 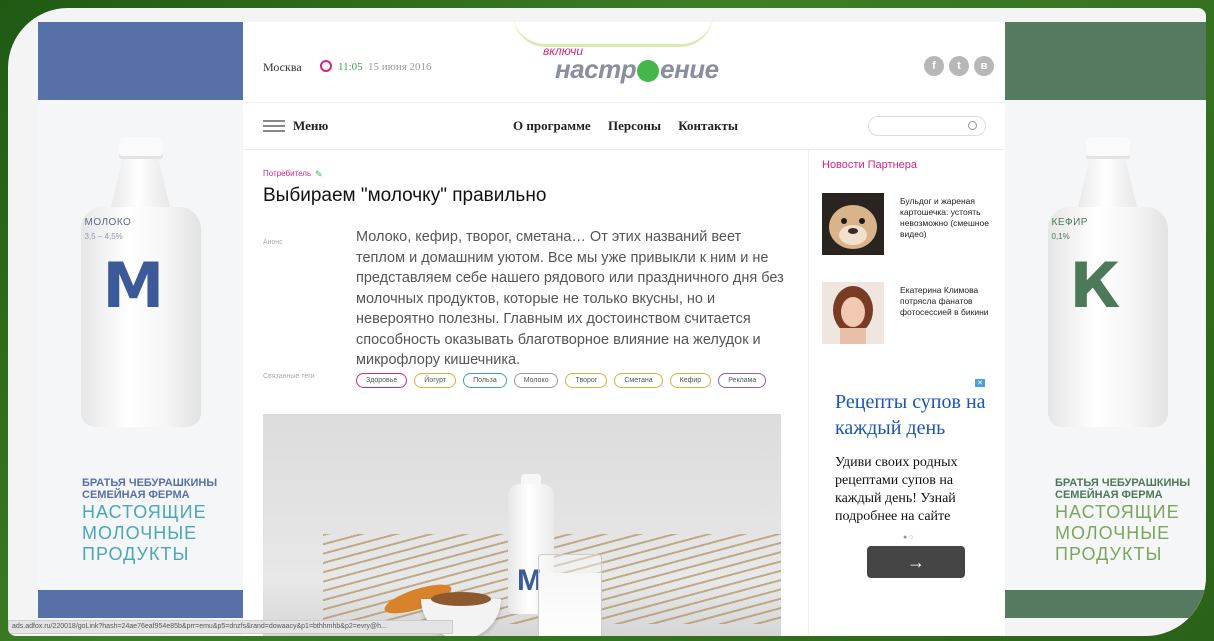 What do you see at coordinates (1060, 236) in the screenshot?
I see `bottle-fat-percent: 0,1%` at bounding box center [1060, 236].